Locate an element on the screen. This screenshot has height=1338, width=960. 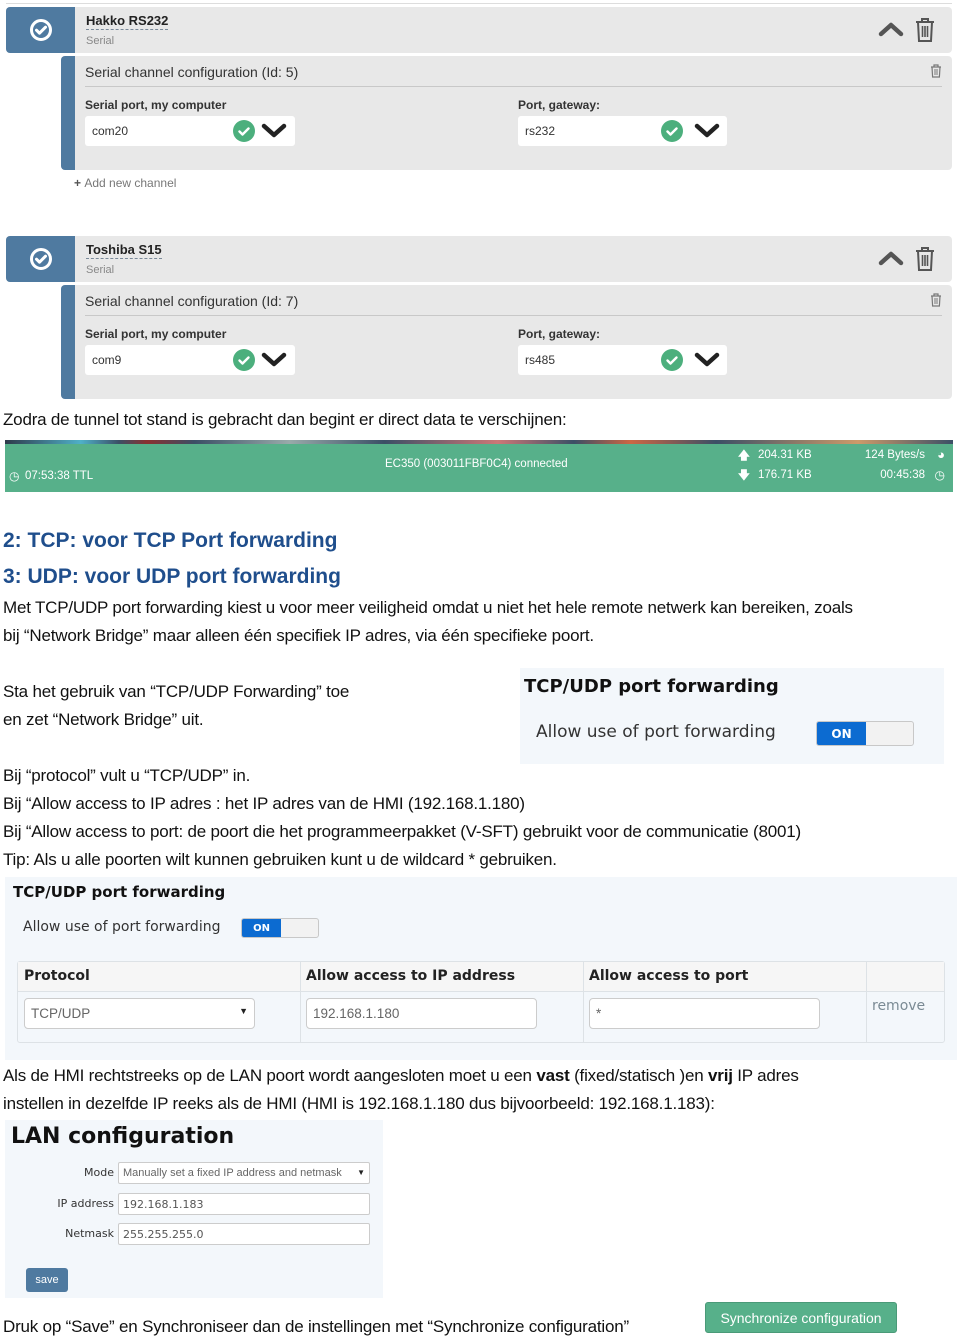
port-input: * is located at coordinates (704, 1013).